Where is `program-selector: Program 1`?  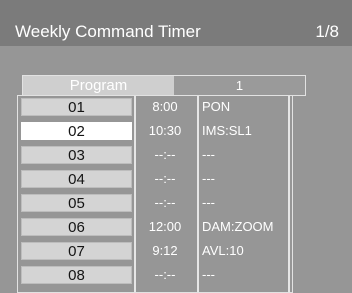 program-selector: Program 1 is located at coordinates (164, 85).